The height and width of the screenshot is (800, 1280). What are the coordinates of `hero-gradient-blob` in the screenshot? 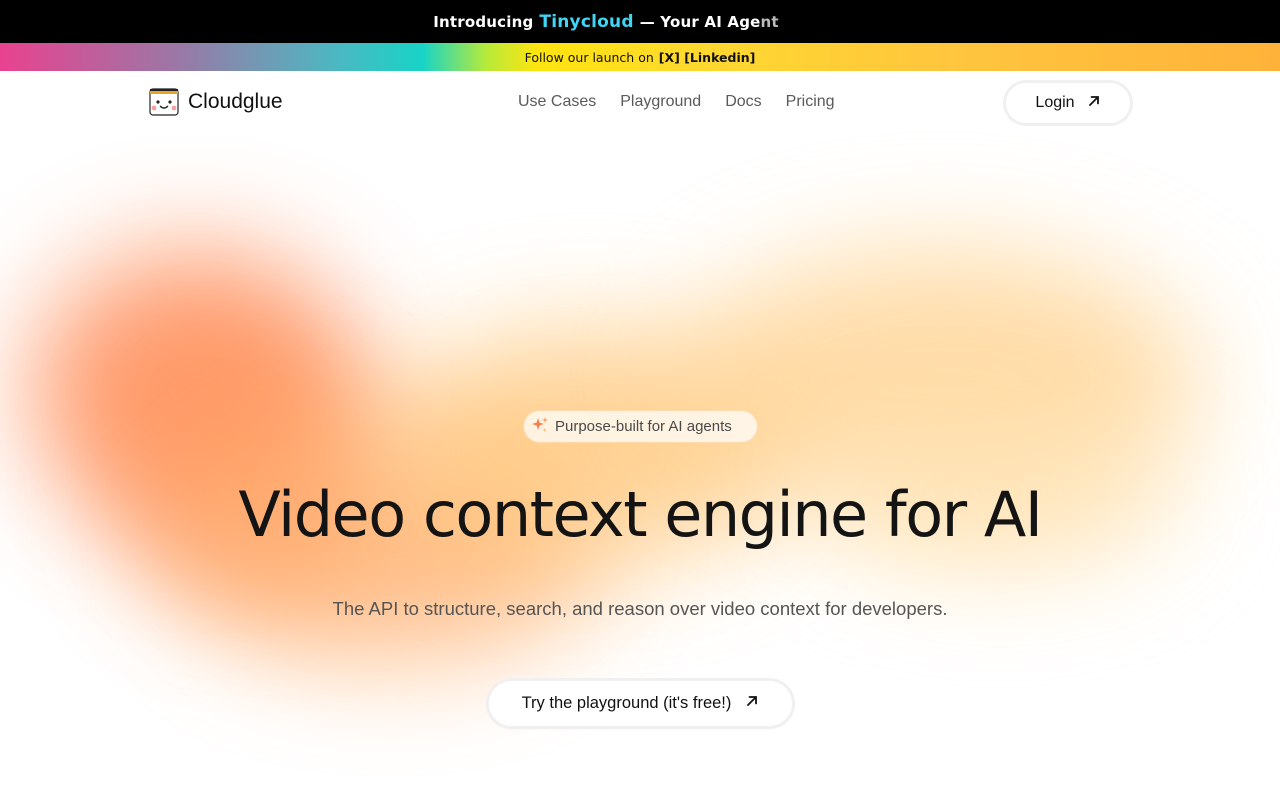 It's located at (940, 380).